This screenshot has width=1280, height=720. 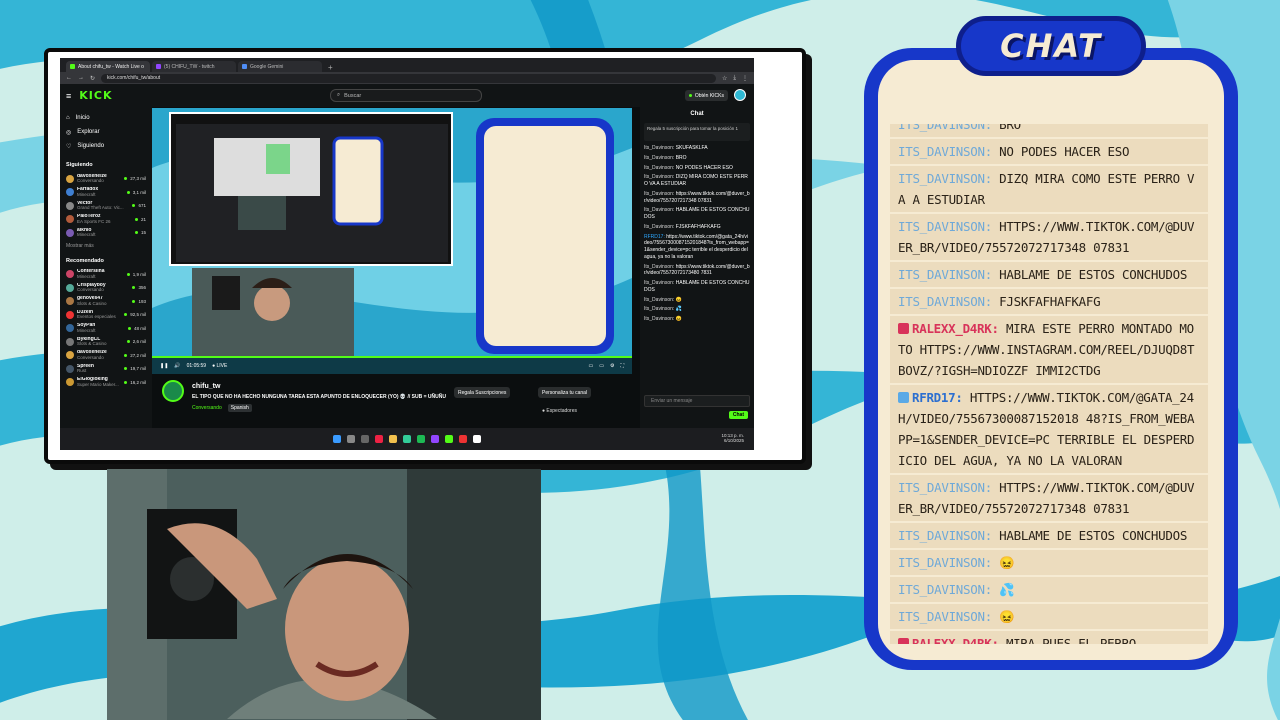 I want to click on overlay-chat-text: MIRA PUES EL PERRO, so click(x=1071, y=640).